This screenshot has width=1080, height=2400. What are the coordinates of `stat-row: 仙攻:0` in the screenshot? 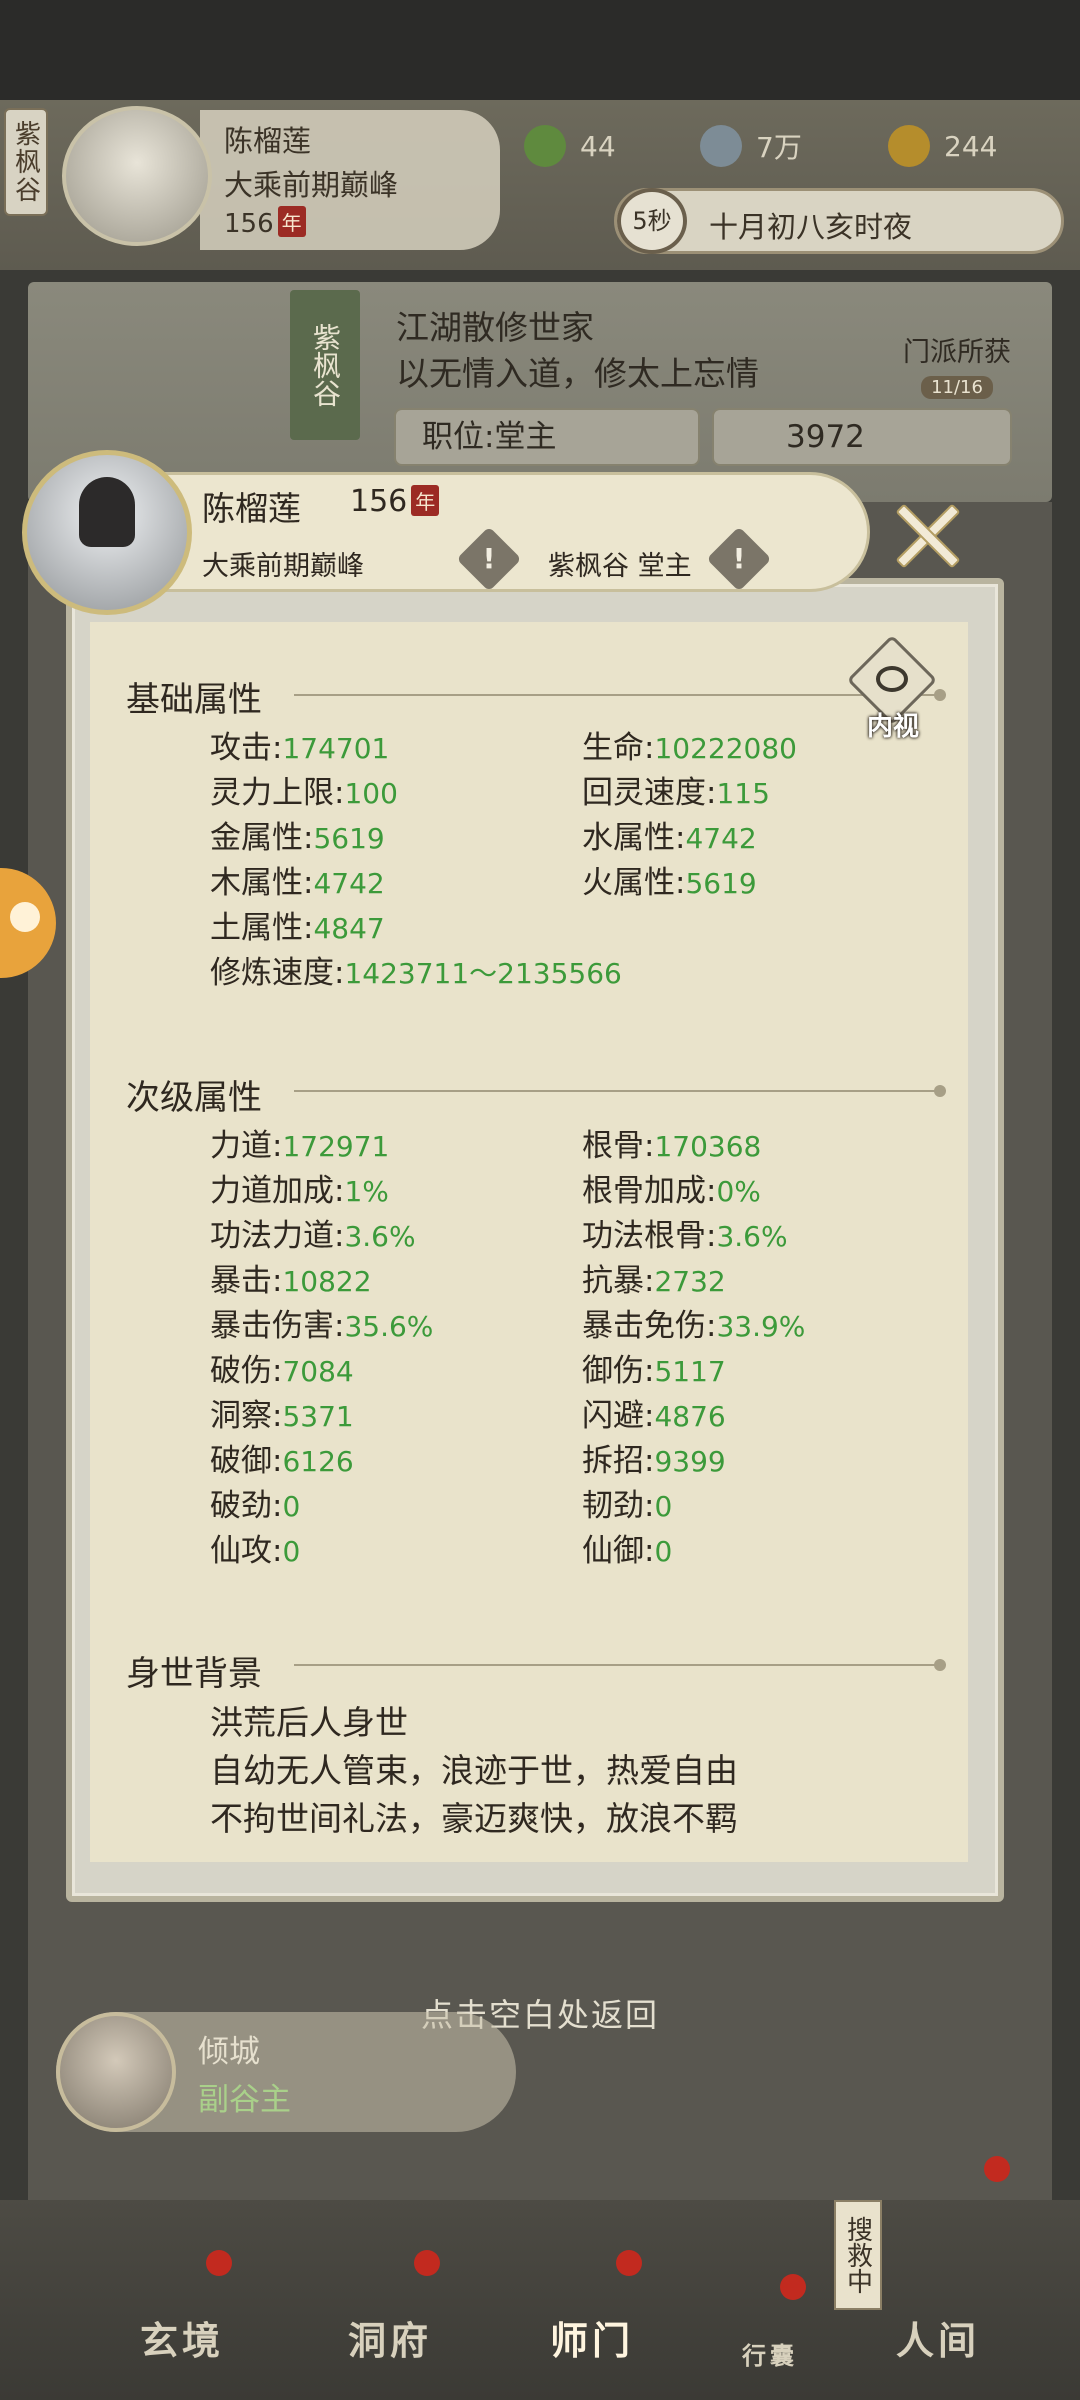 It's located at (255, 1551).